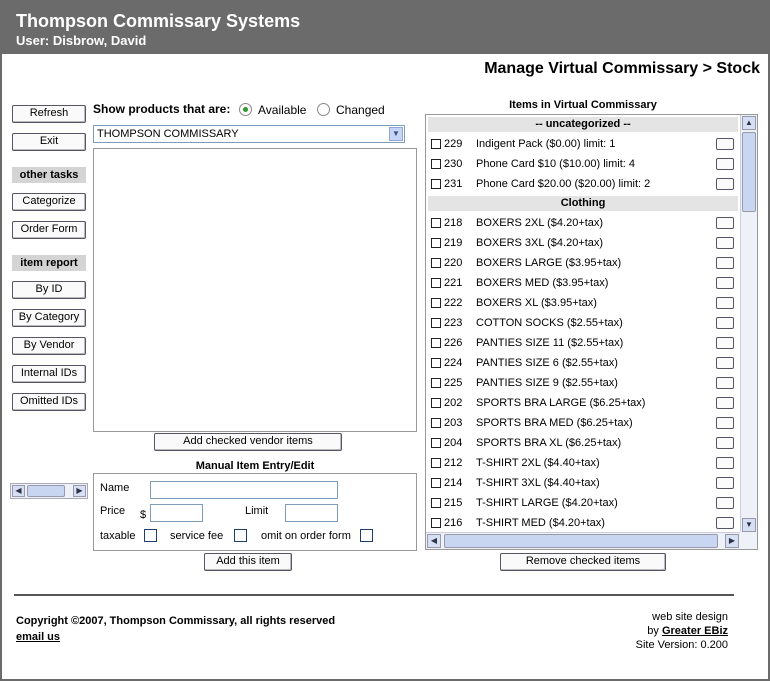 Image resolution: width=770 pixels, height=681 pixels. What do you see at coordinates (38, 637) in the screenshot?
I see `email-us-link: email us` at bounding box center [38, 637].